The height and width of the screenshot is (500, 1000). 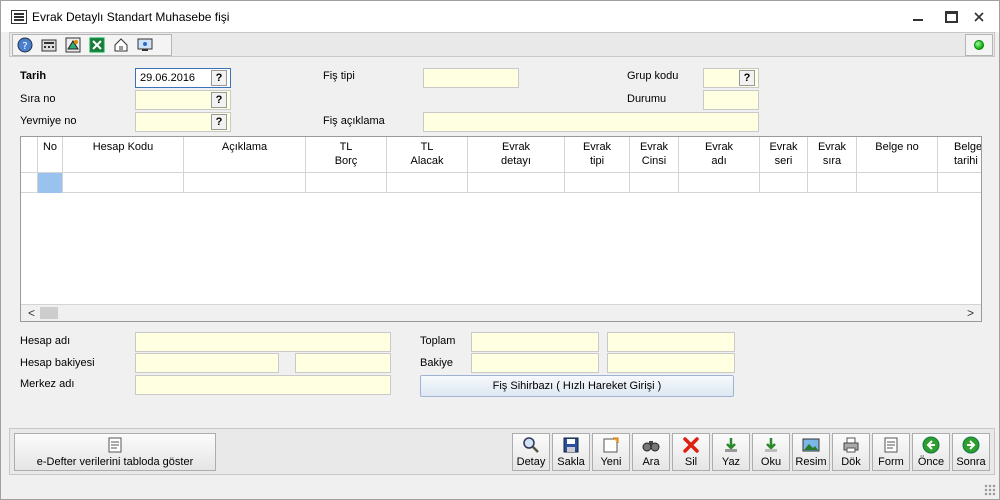 I want to click on tarih-lookup-button: ?, so click(x=219, y=78).